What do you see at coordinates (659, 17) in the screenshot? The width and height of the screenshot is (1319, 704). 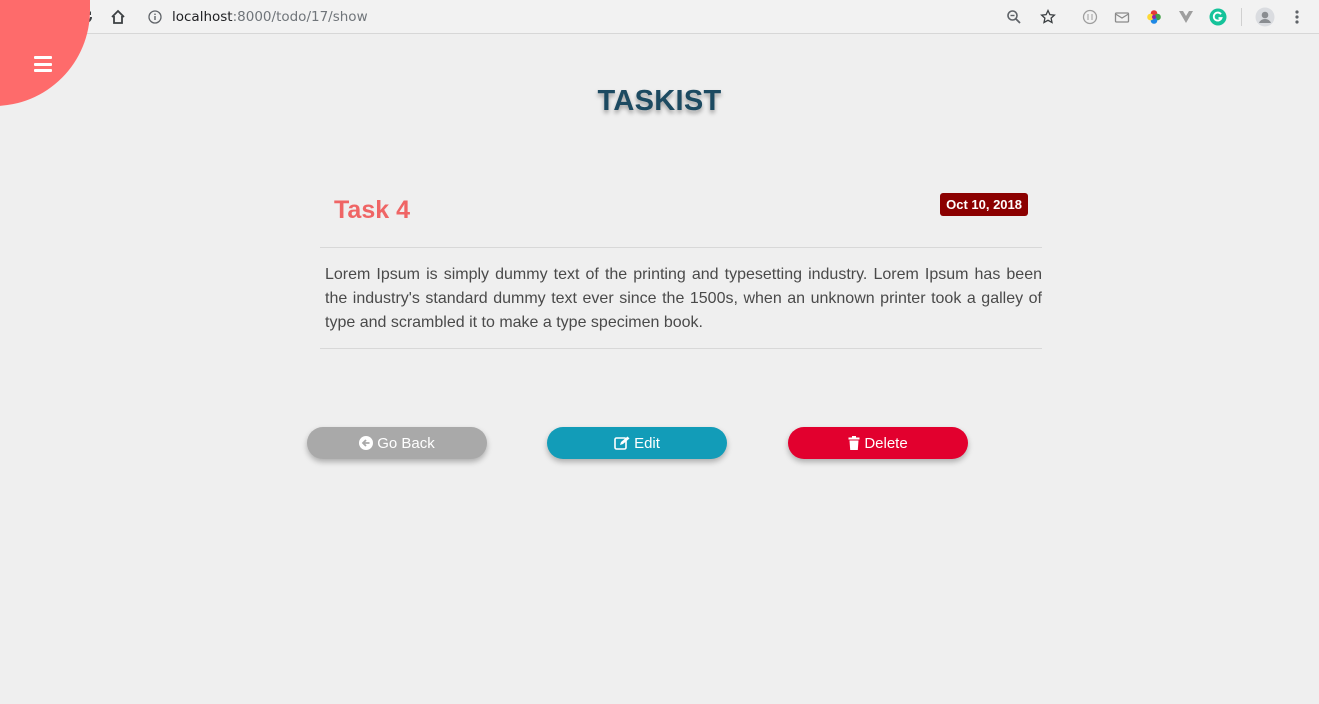 I see `browser-toolbar: localhost:8000/todo/17/show` at bounding box center [659, 17].